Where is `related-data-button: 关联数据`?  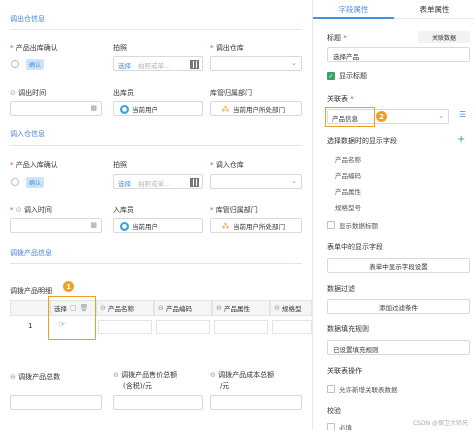 related-data-button: 关联数据 is located at coordinates (444, 37).